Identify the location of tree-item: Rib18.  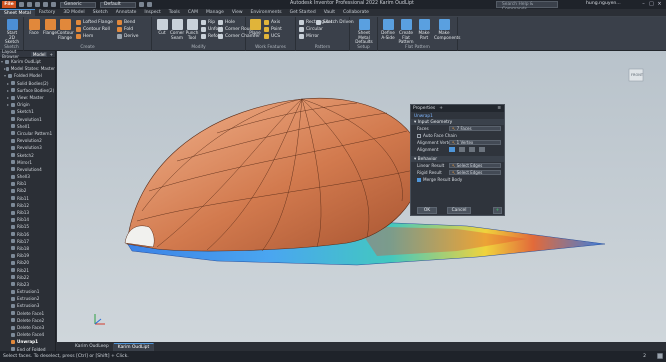
(27, 248).